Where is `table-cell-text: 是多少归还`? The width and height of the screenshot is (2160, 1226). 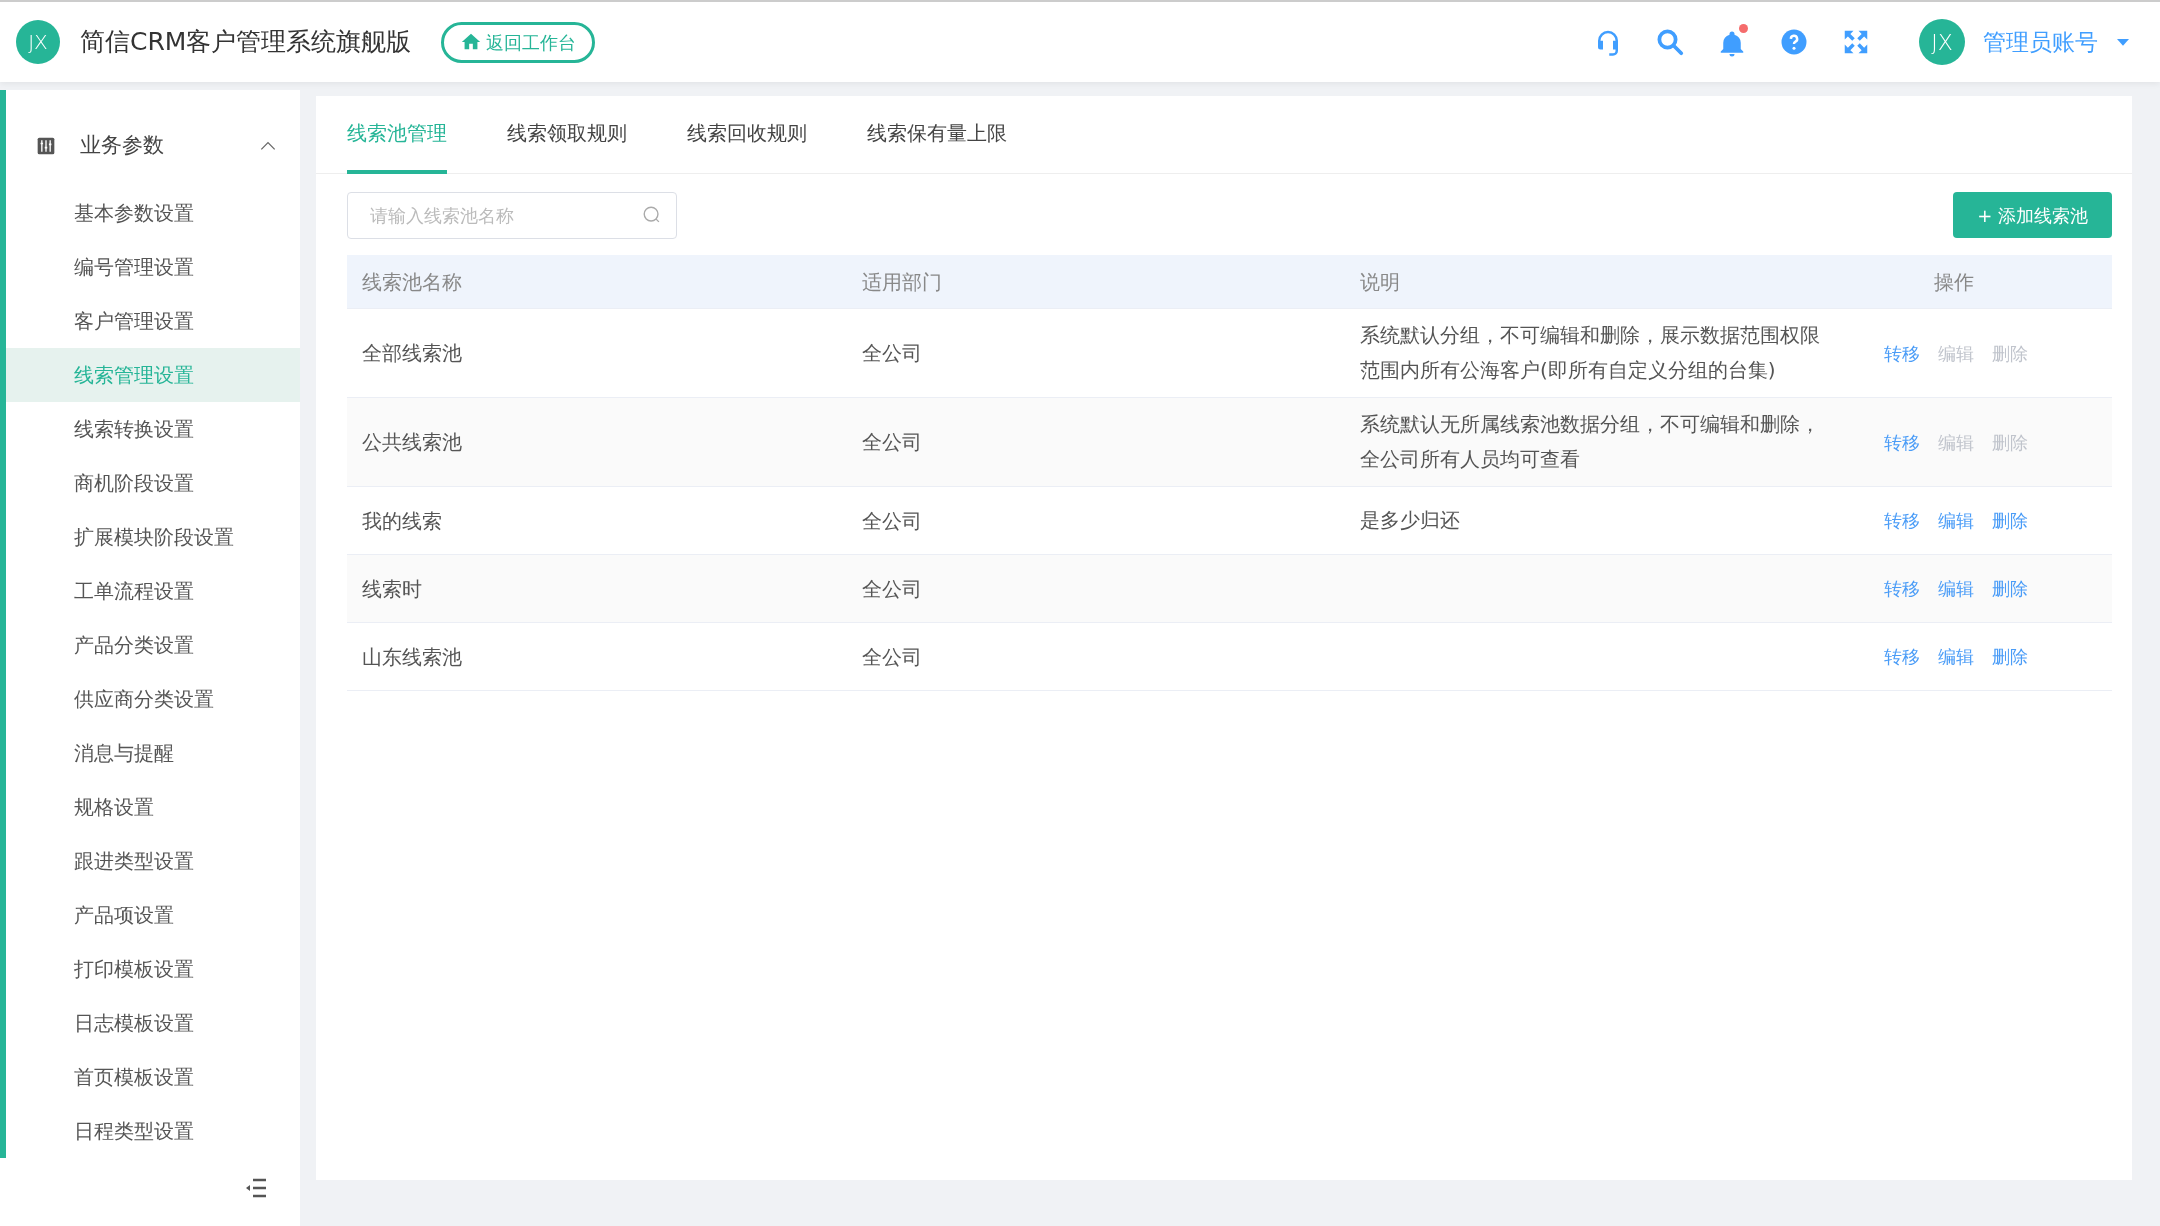 table-cell-text: 是多少归还 is located at coordinates (1410, 520).